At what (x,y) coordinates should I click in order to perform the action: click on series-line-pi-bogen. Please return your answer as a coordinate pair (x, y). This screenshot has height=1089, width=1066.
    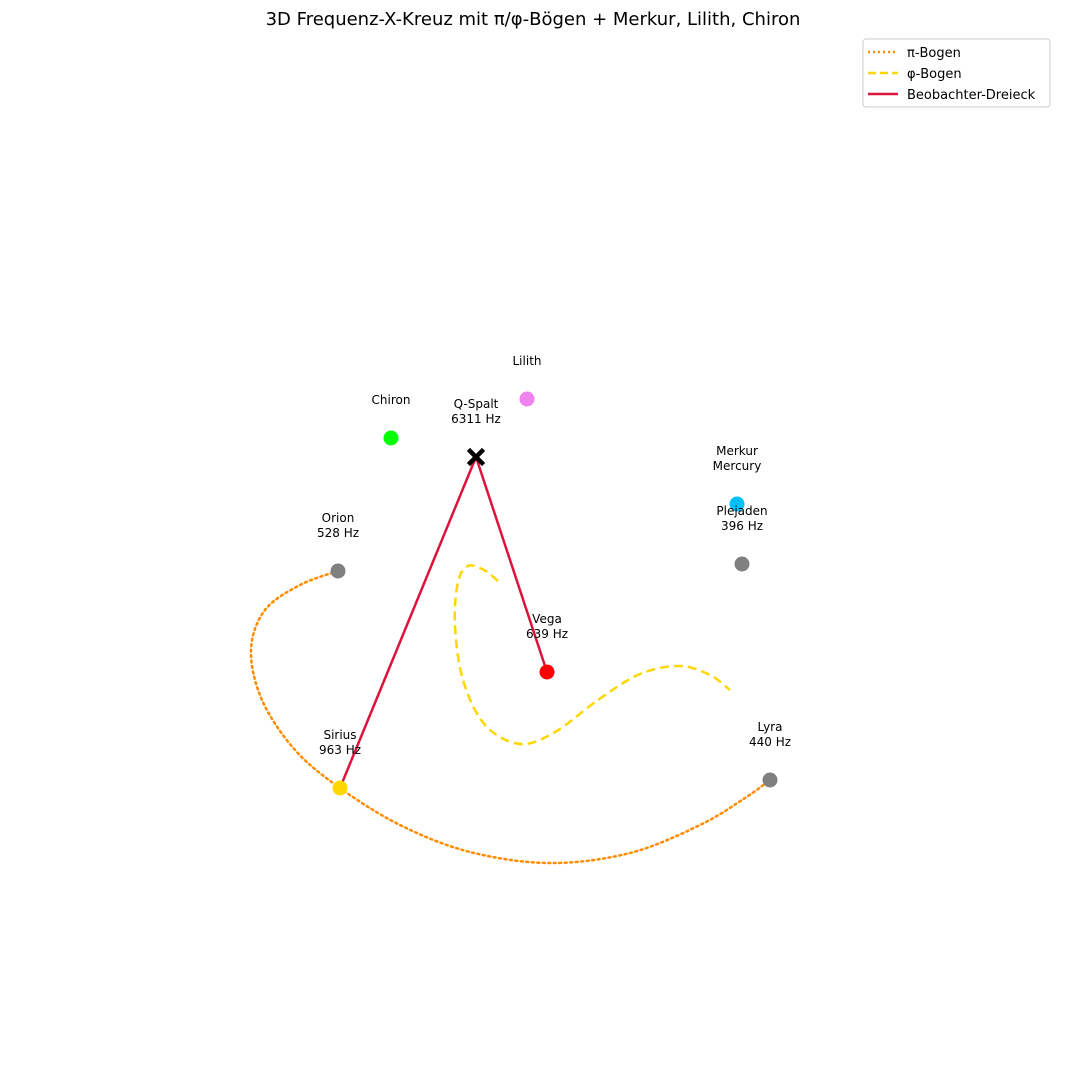
    Looking at the image, I should click on (510, 717).